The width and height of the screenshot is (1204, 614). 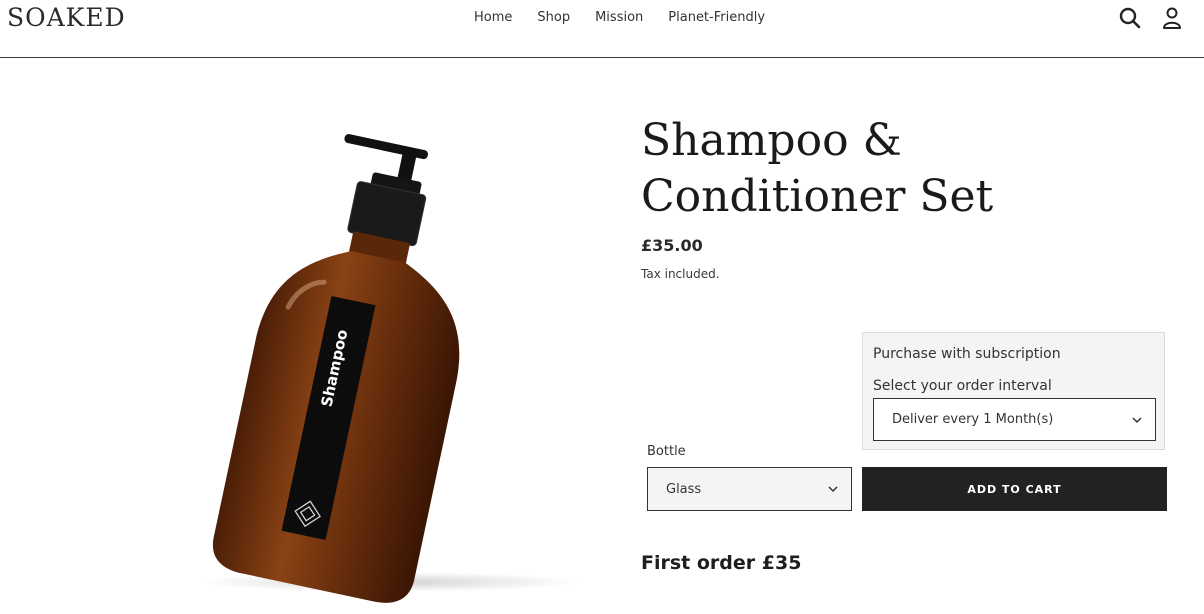 I want to click on subscription-title: Purchase with subscription, so click(x=967, y=354).